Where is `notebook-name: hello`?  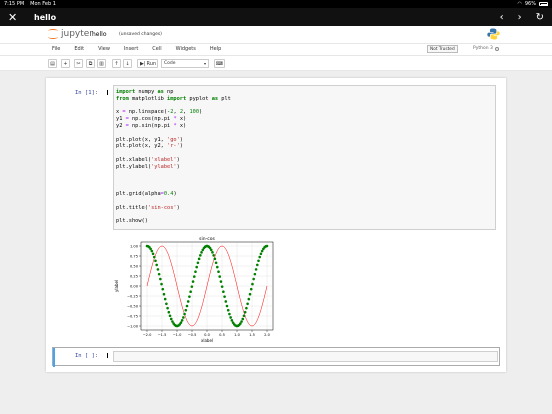
notebook-name: hello is located at coordinates (99, 34).